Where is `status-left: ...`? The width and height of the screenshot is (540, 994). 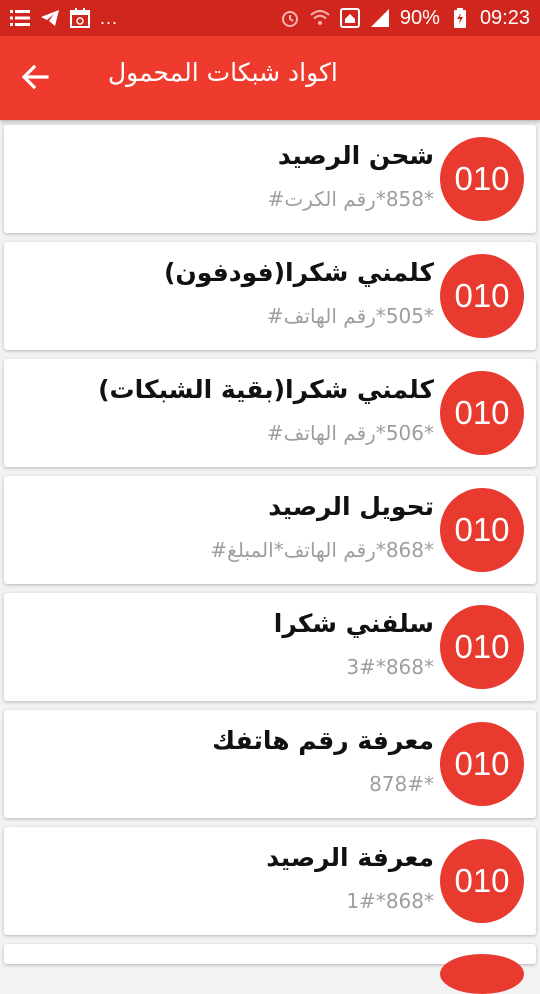
status-left: ... is located at coordinates (64, 18).